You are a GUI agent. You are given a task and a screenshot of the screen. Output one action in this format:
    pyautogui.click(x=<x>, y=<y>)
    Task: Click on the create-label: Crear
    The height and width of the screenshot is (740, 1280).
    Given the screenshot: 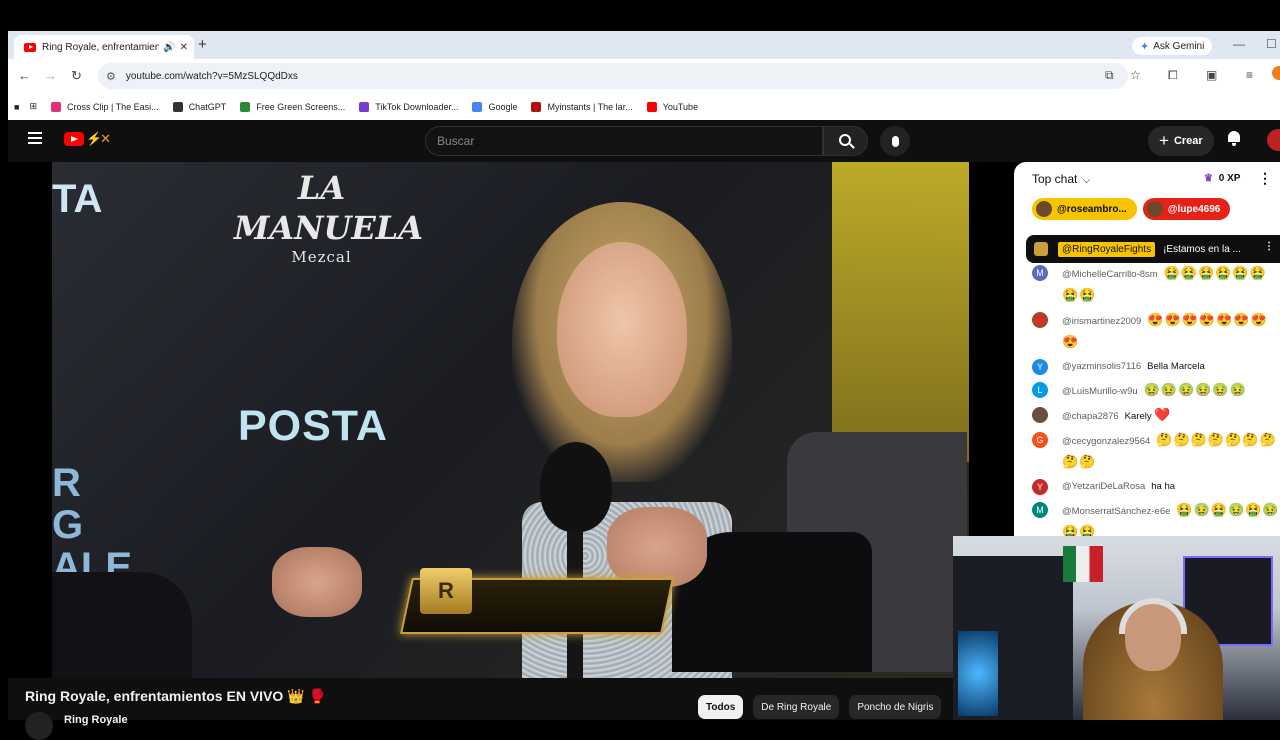 What is the action you would take?
    pyautogui.click(x=1188, y=141)
    